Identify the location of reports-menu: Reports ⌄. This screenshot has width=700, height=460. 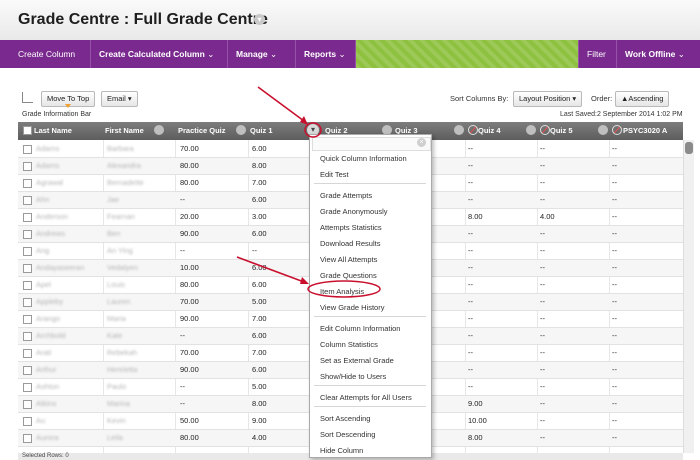
(326, 54).